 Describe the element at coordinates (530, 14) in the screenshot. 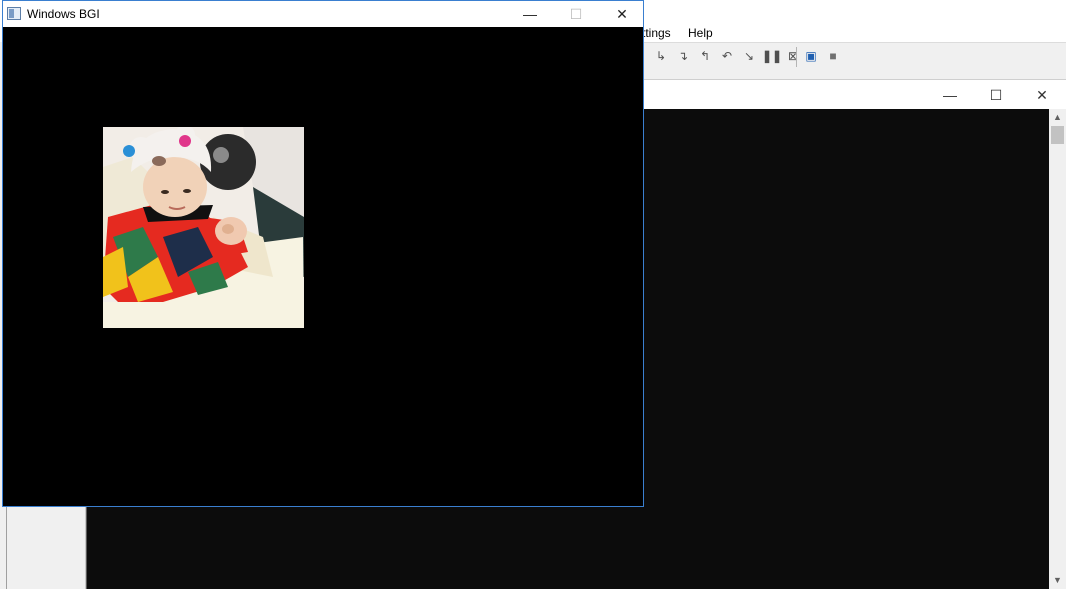

I see `bgi-minimize-button: —` at that location.